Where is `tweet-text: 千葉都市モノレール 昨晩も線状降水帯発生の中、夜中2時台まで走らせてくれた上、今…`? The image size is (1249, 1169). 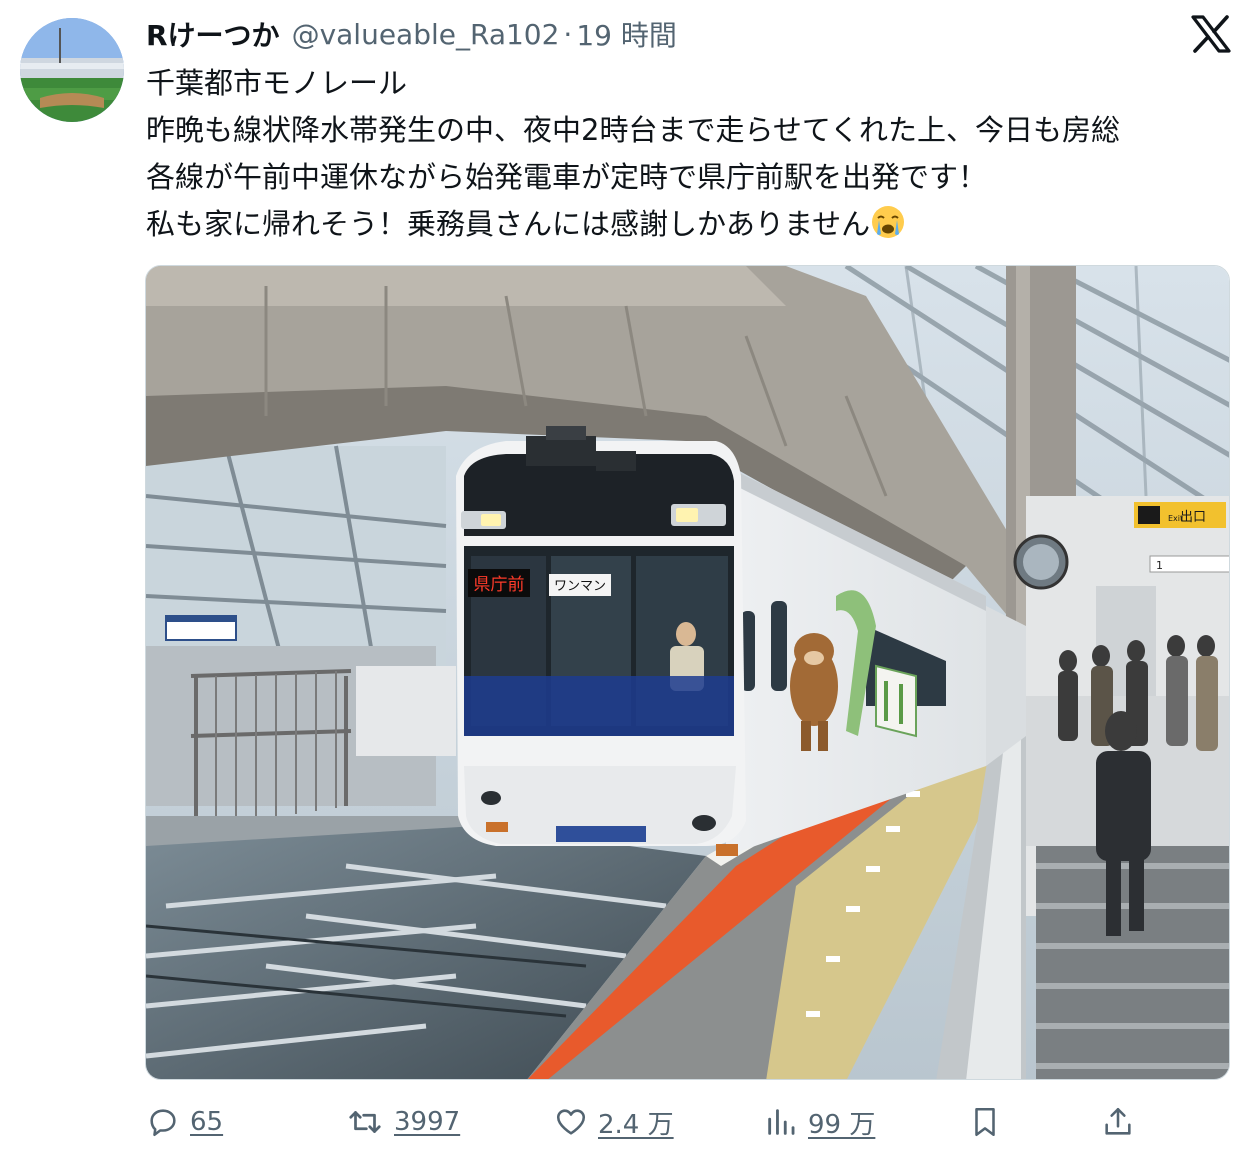
tweet-text: 千葉都市モノレール 昨晩も線状降水帯発生の中、夜中2時台まで走らせてくれた上、今… is located at coordinates (686, 154).